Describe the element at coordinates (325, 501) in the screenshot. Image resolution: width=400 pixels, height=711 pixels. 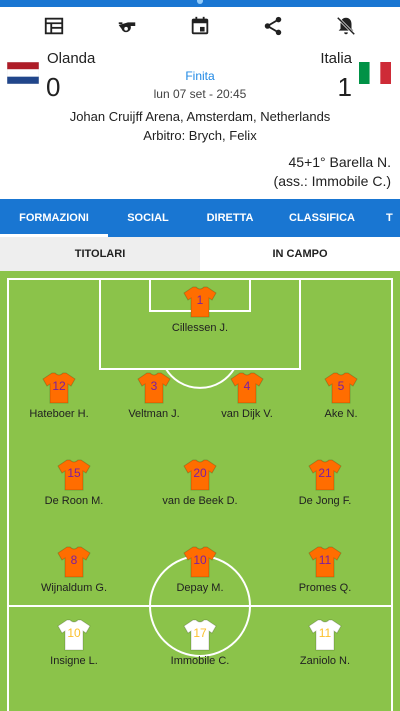
I see `player-name: De Jong F.` at that location.